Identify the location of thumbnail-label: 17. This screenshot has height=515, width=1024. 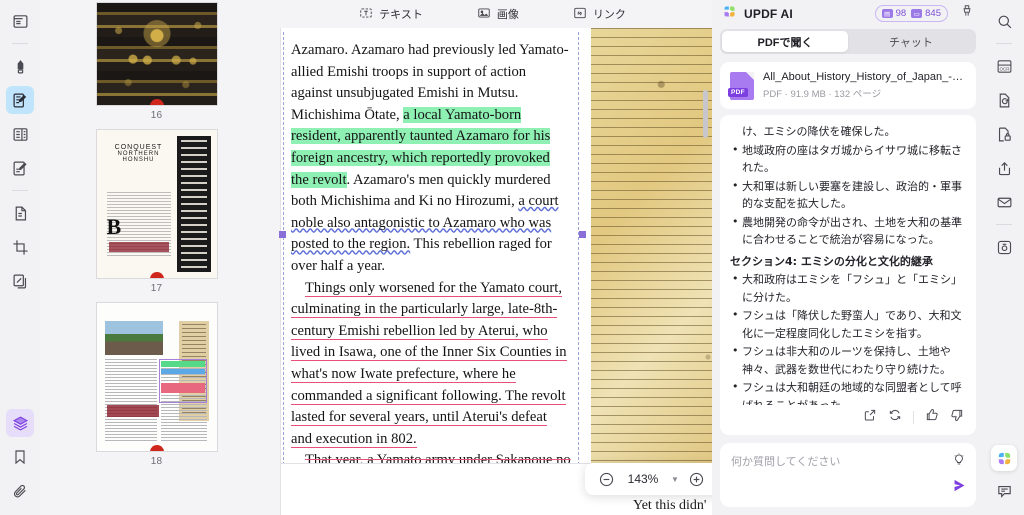
(156, 288).